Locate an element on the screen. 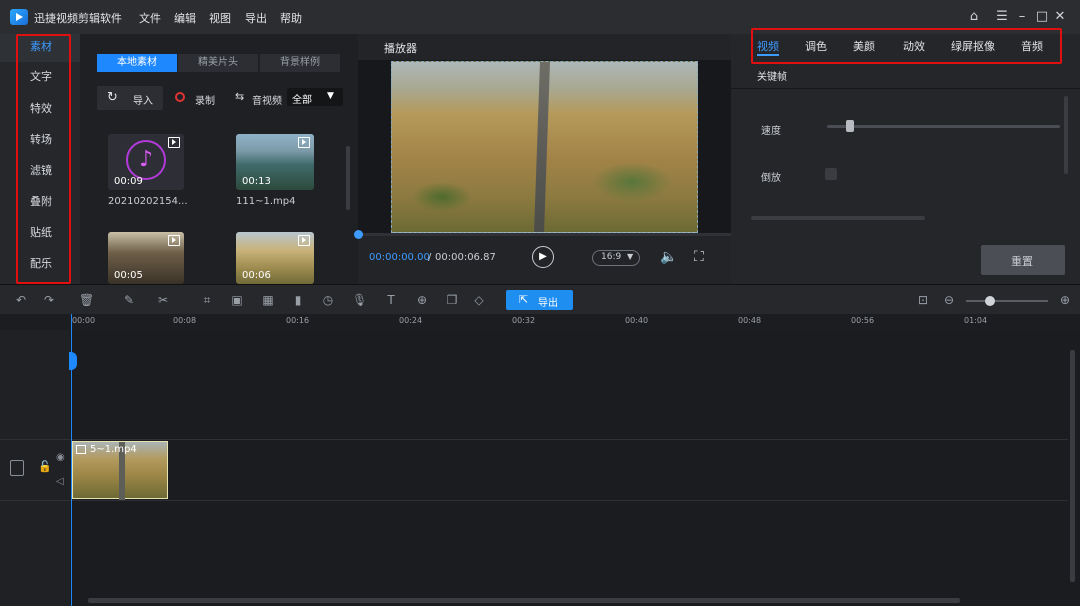 The width and height of the screenshot is (1080, 606). speaker-icon: ◁ is located at coordinates (60, 481).